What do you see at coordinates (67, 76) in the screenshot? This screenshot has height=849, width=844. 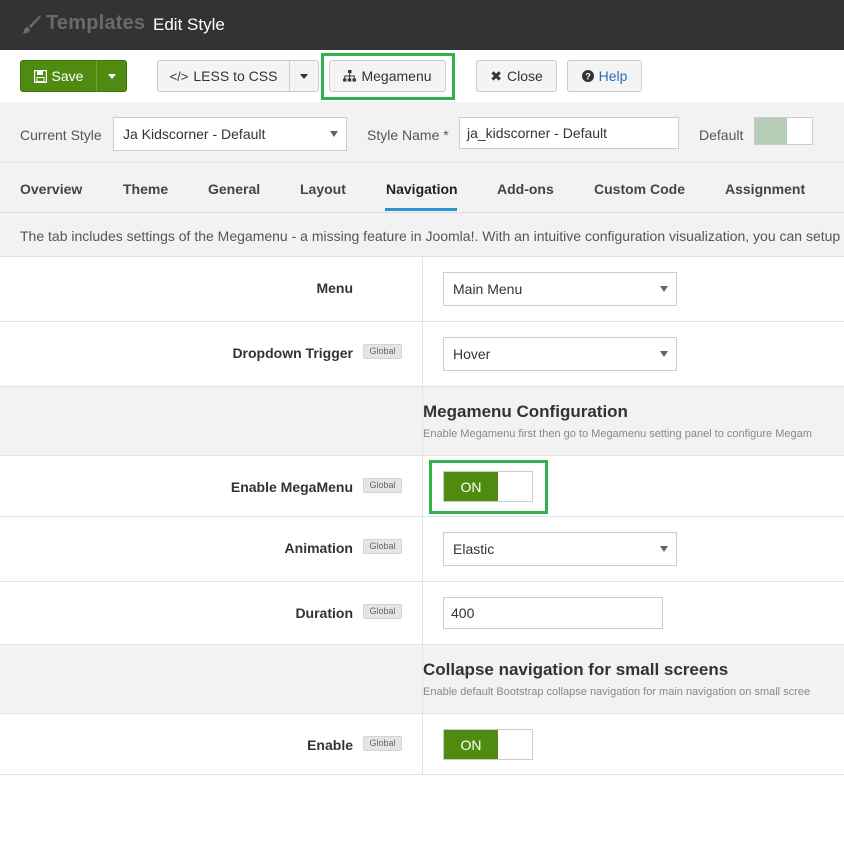 I see `save-label: Save` at bounding box center [67, 76].